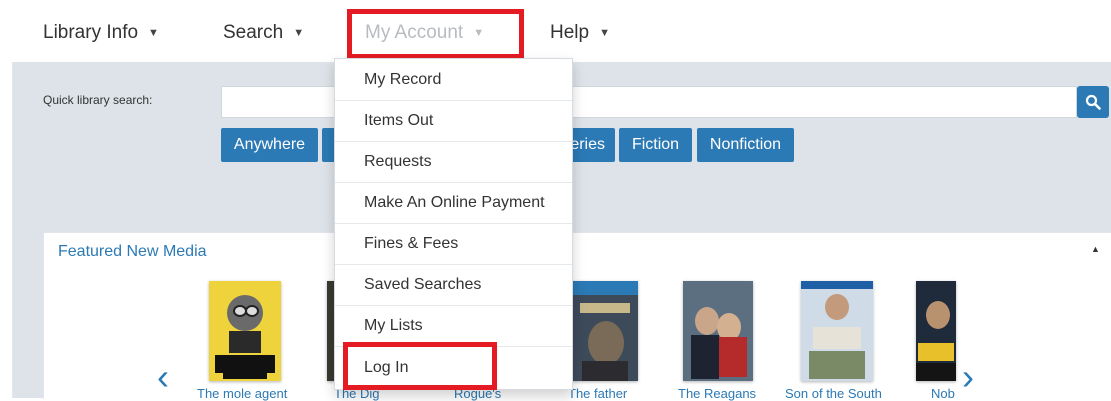 The height and width of the screenshot is (401, 1111). I want to click on menu-item-saved-searches: Saved Searches, so click(422, 285).